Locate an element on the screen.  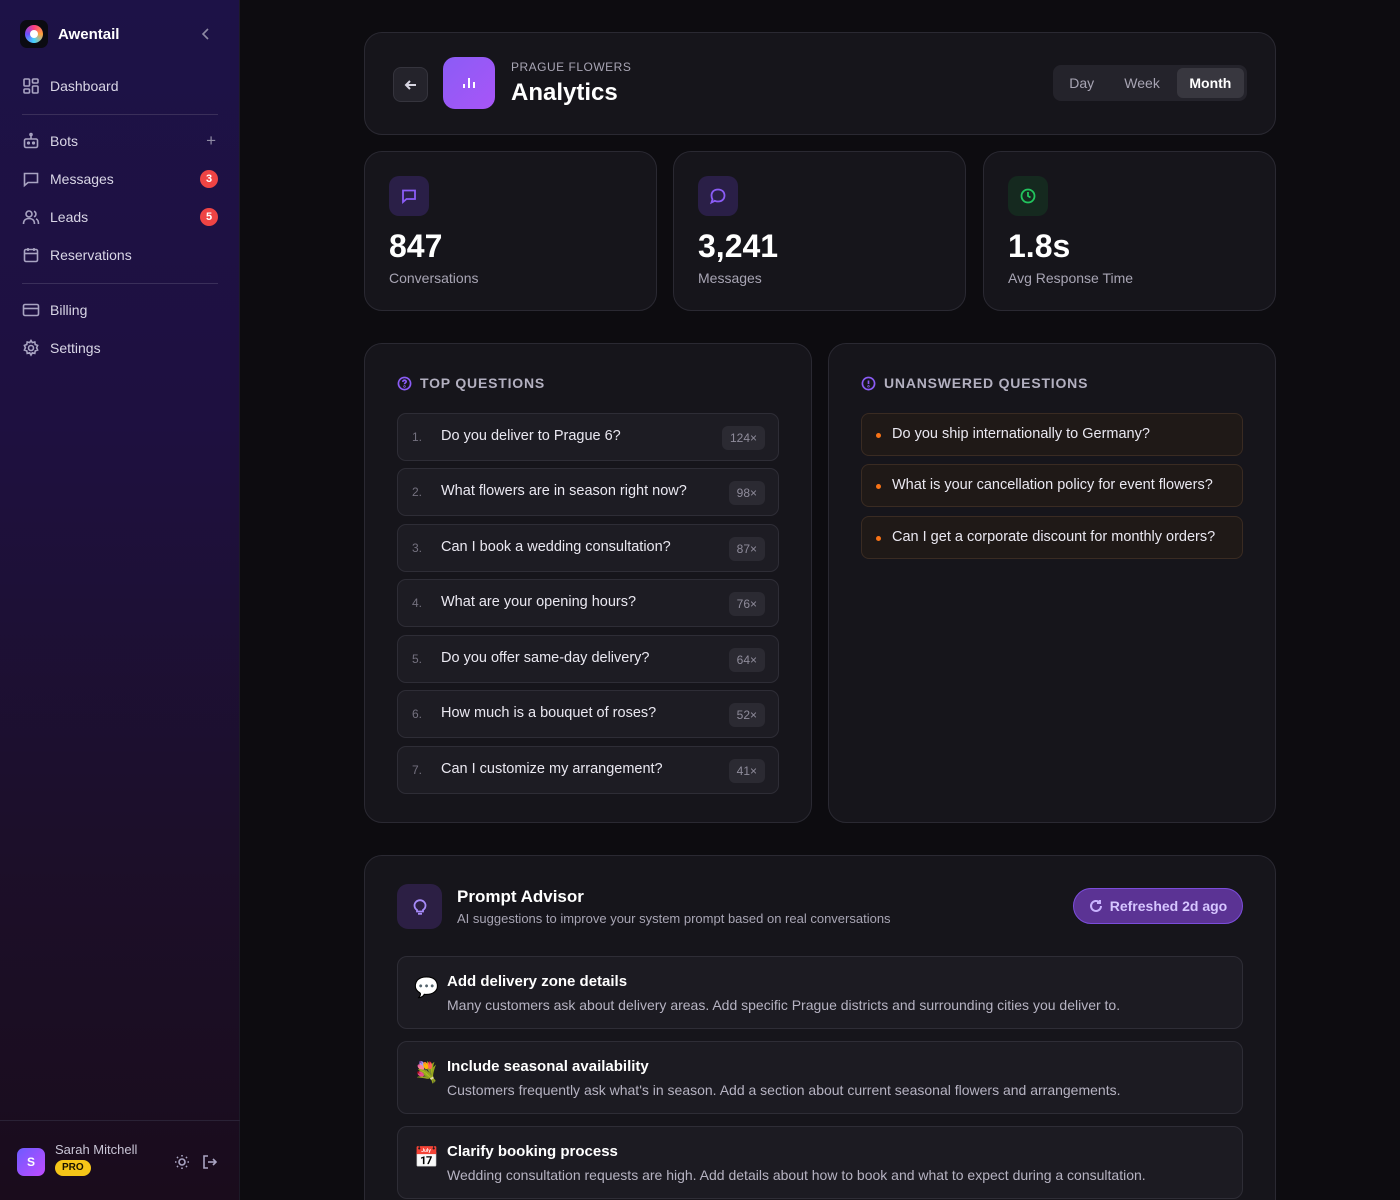
sidebar-item-billing: Billing is located at coordinates (120, 310).